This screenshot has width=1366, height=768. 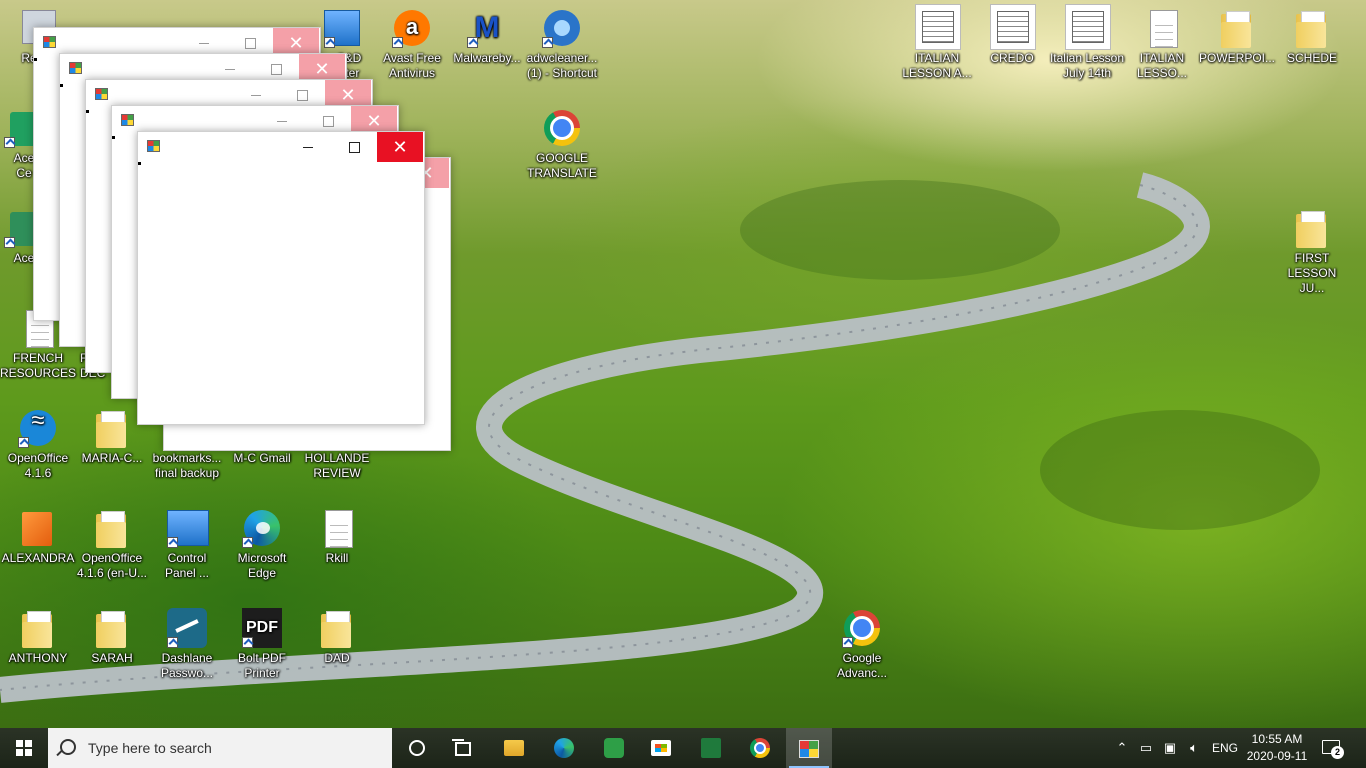 I want to click on alexandra-icon: ALEXANDRA, so click(x=38, y=534).